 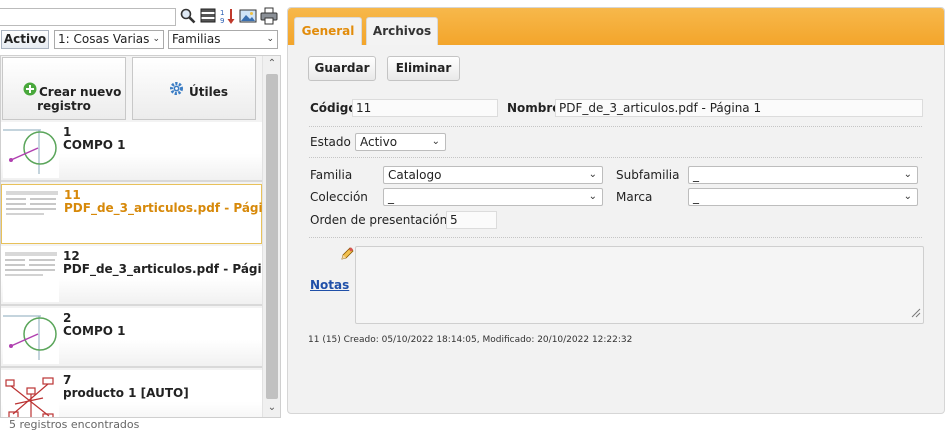 What do you see at coordinates (126, 386) in the screenshot?
I see `record-item-text: 7 producto 1 [AUTO]` at bounding box center [126, 386].